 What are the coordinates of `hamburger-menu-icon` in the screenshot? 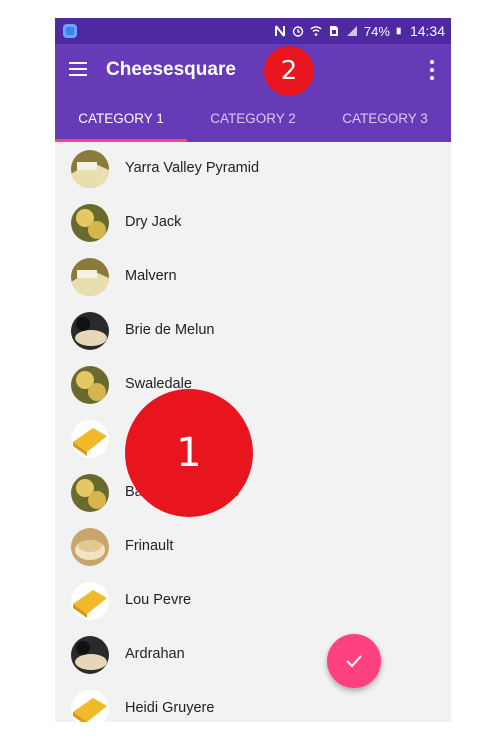 It's located at (78, 69).